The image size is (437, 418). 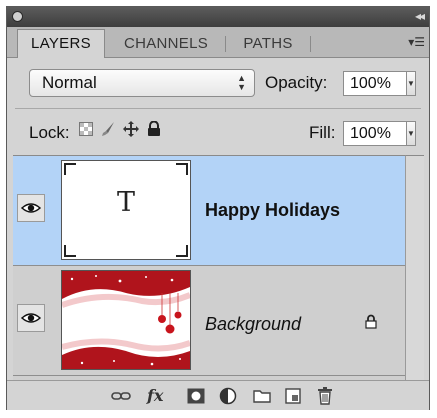 I want to click on text-layer-icon: T, so click(x=125, y=202).